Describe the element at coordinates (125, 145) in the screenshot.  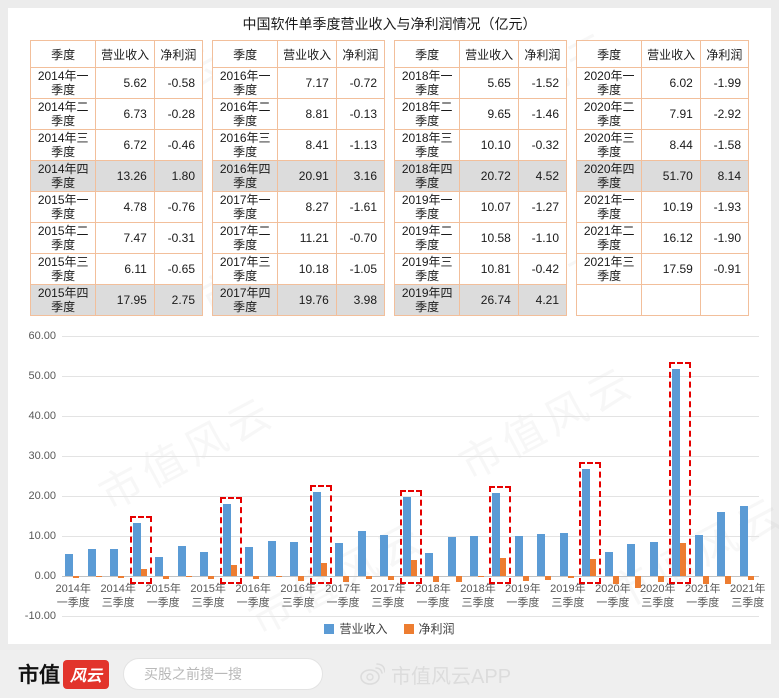
I see `cell-revenue: 6.72` at that location.